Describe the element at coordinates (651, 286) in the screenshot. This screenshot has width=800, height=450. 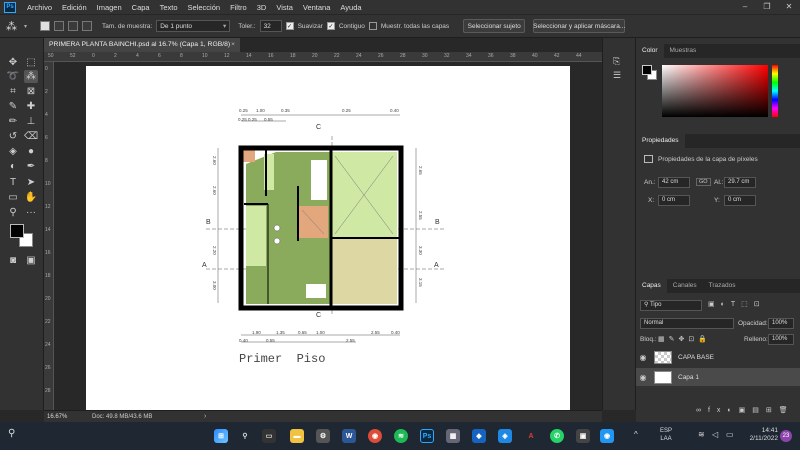
I see `tab-layers: Capas` at that location.